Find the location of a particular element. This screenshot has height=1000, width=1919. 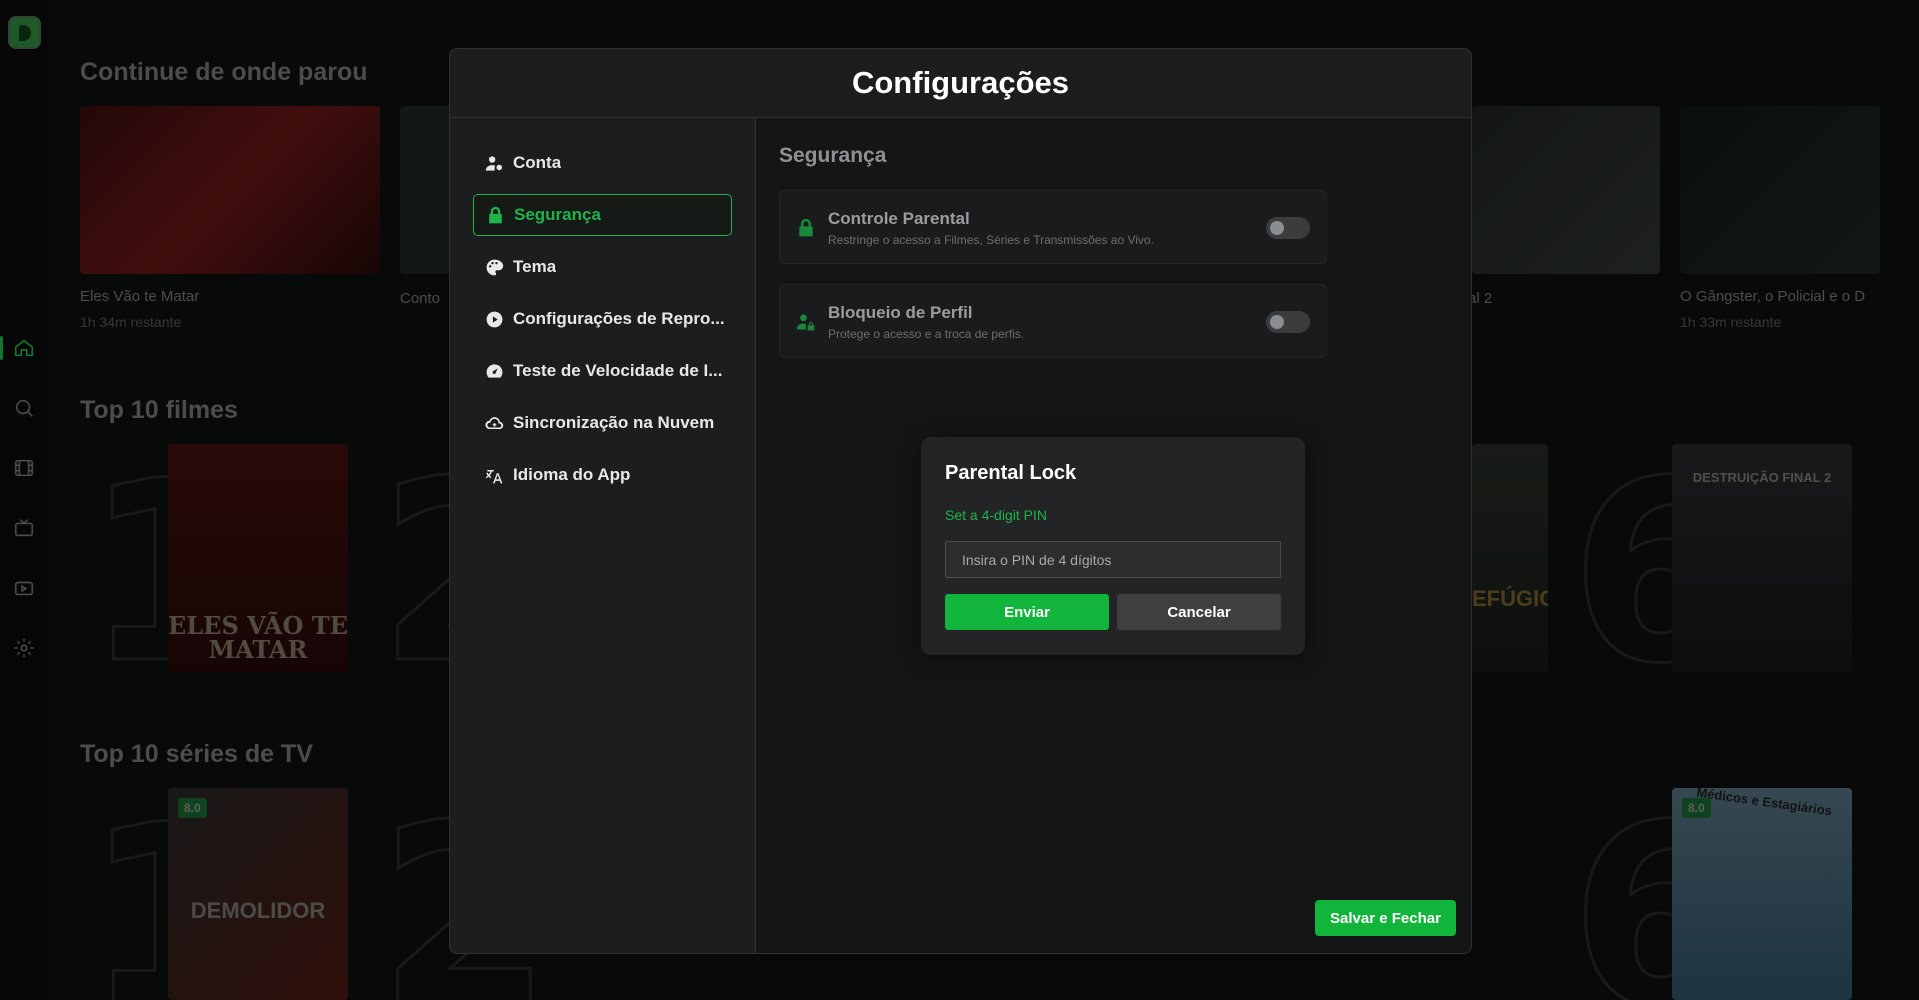

setting-title: Bloqueio de Perfil is located at coordinates (900, 312).